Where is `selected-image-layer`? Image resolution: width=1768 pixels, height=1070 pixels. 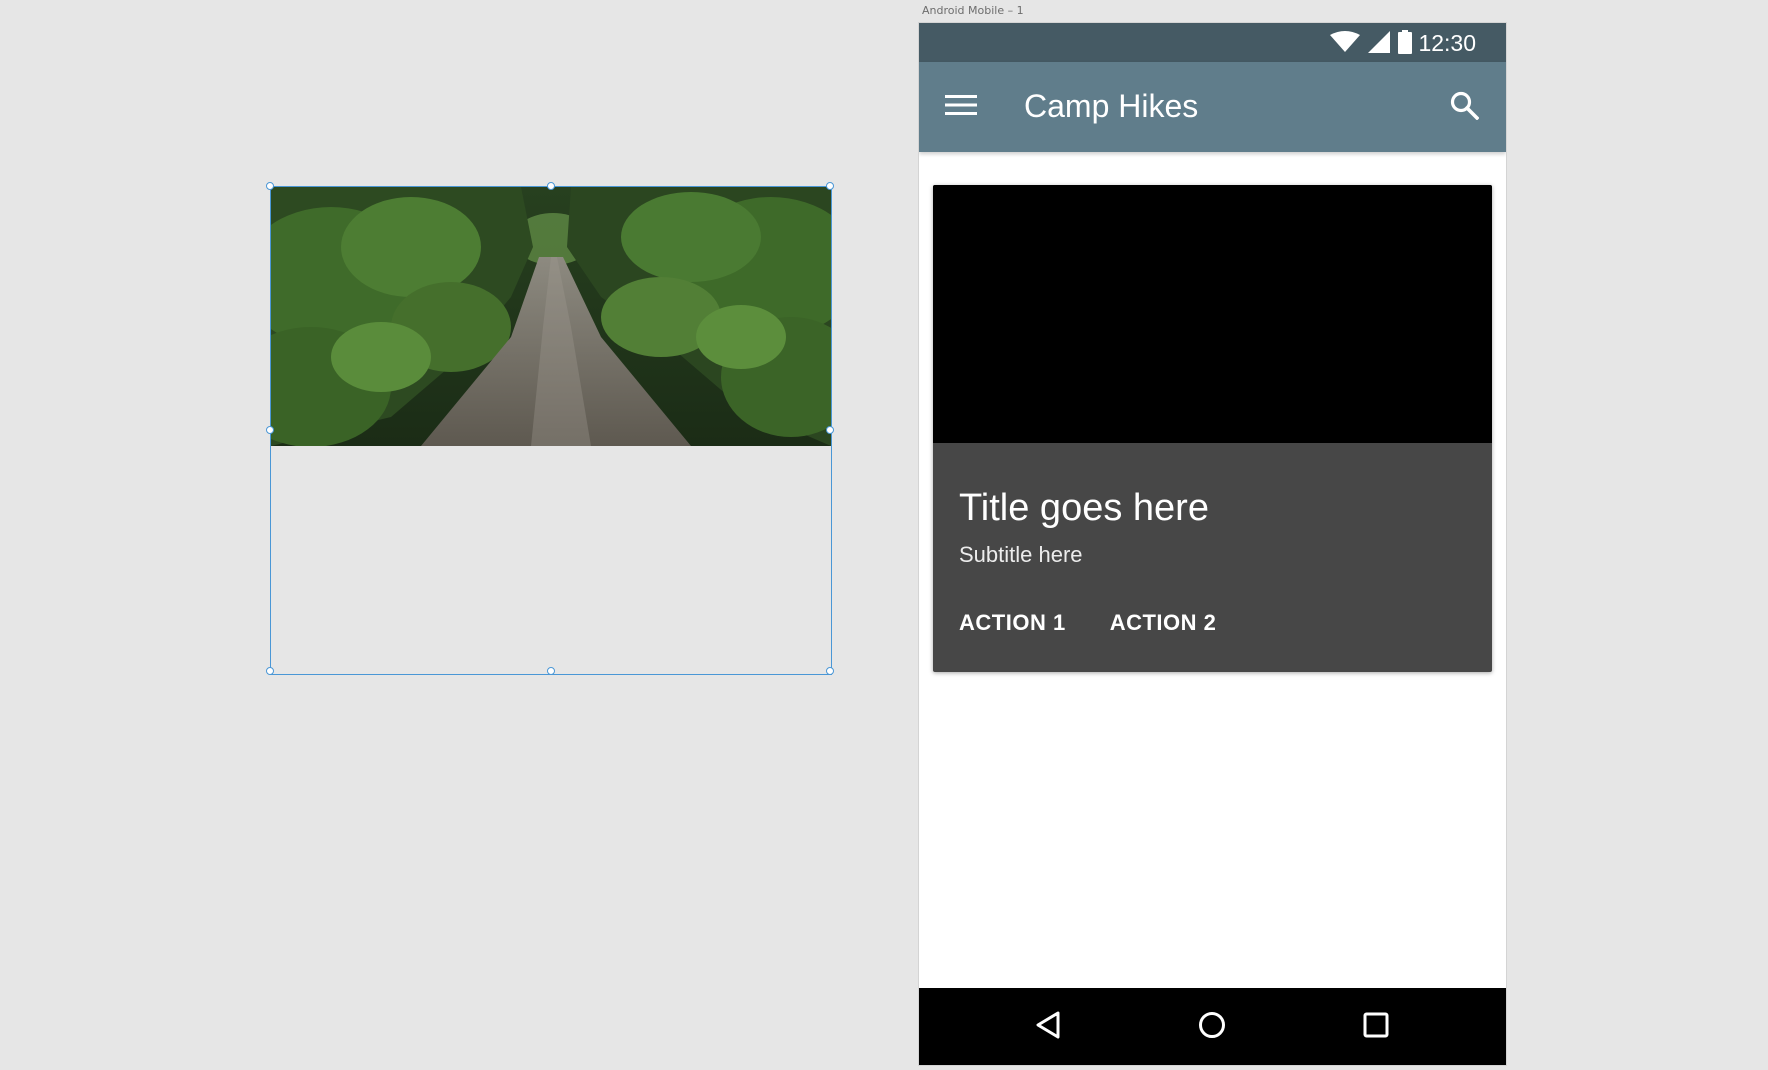 selected-image-layer is located at coordinates (550, 428).